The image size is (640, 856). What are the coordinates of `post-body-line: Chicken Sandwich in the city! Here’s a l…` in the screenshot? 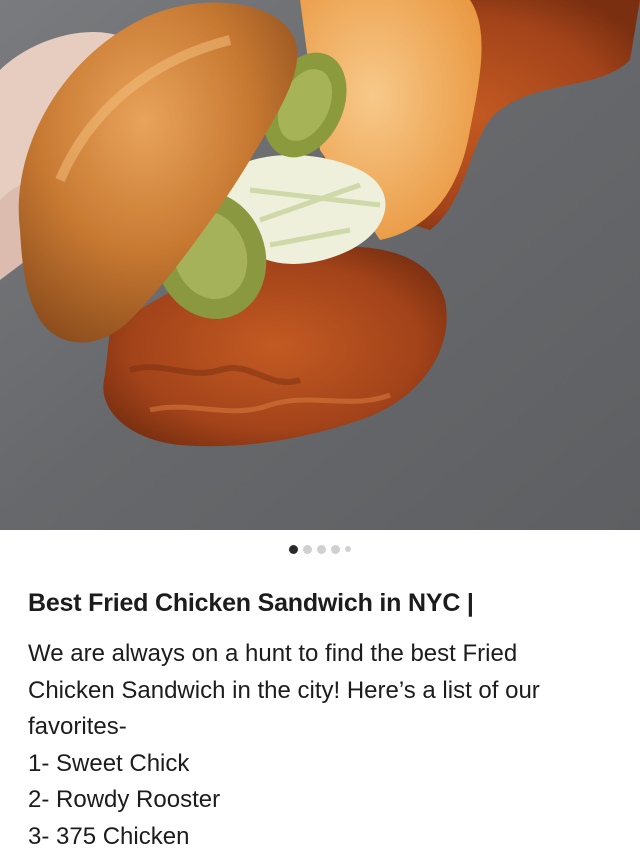 It's located at (284, 690).